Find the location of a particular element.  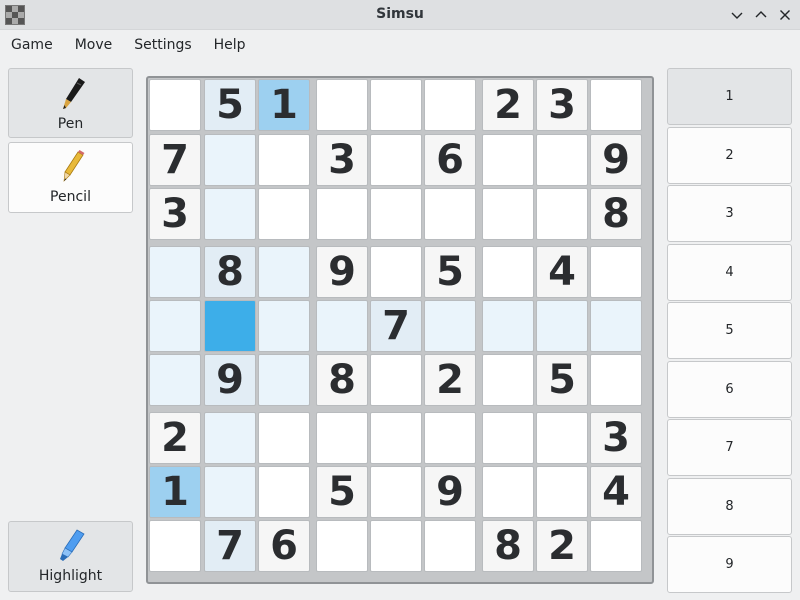

cell-r7-c5 is located at coordinates (396, 438).